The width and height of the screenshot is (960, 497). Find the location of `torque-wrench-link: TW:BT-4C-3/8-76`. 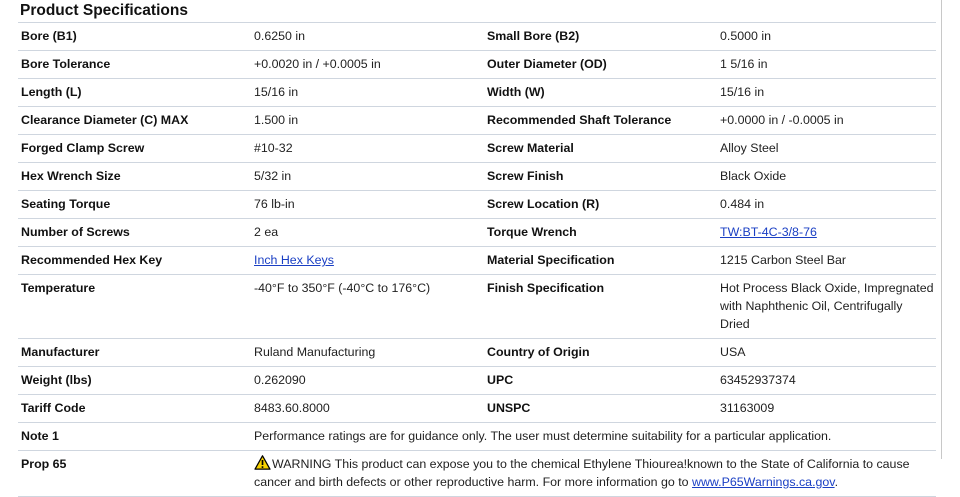

torque-wrench-link: TW:BT-4C-3/8-76 is located at coordinates (768, 232).